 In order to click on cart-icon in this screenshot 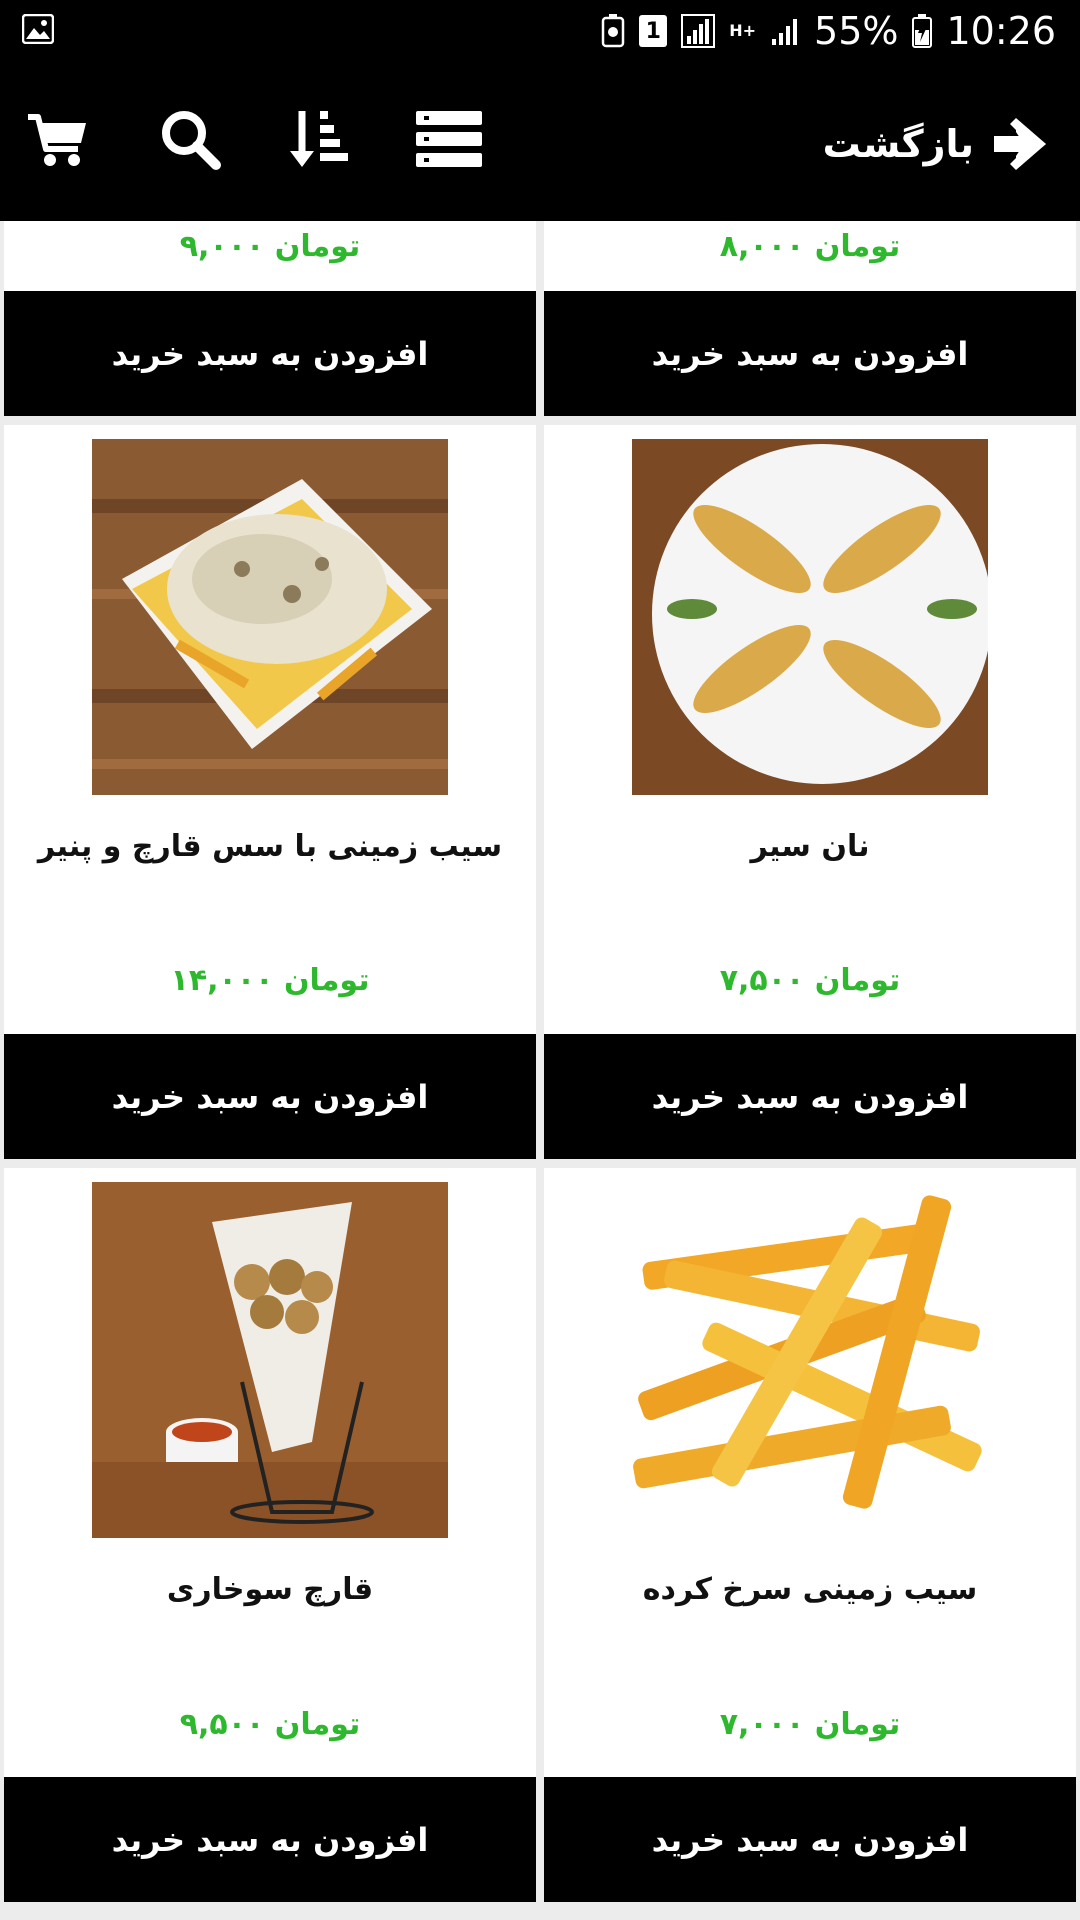, I will do `click(58, 139)`.